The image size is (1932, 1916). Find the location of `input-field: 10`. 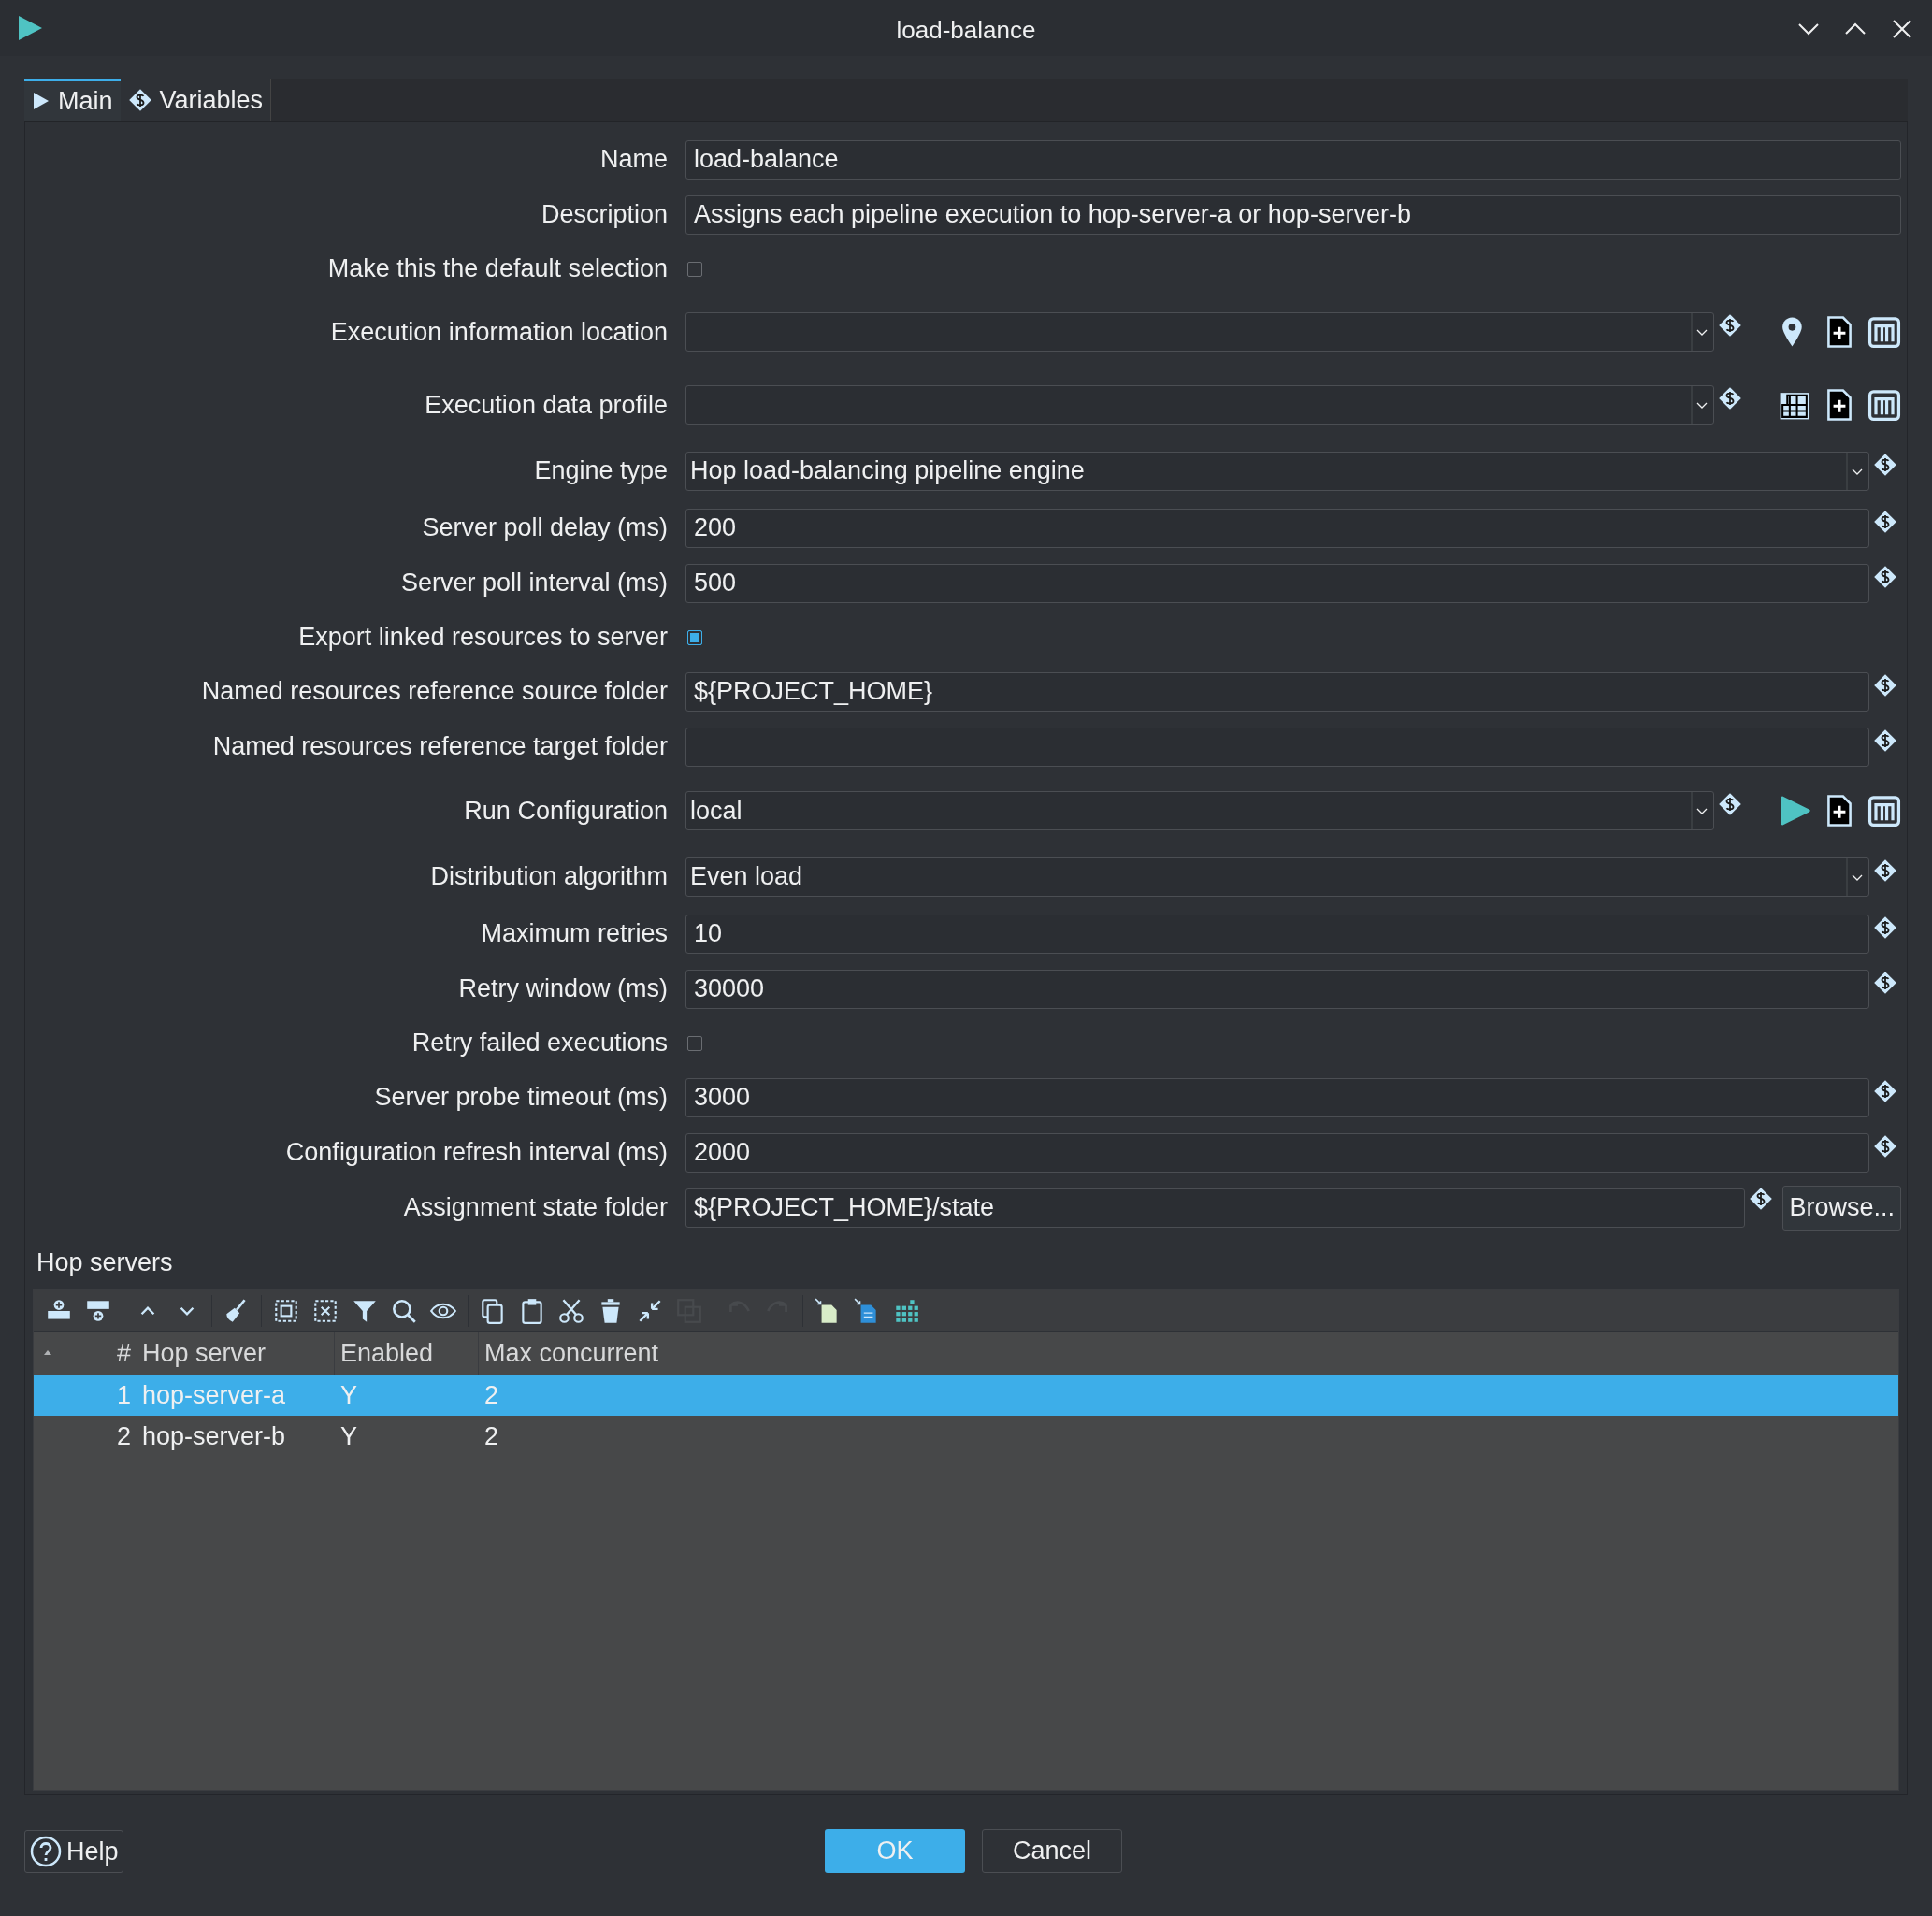

input-field: 10 is located at coordinates (1277, 934).